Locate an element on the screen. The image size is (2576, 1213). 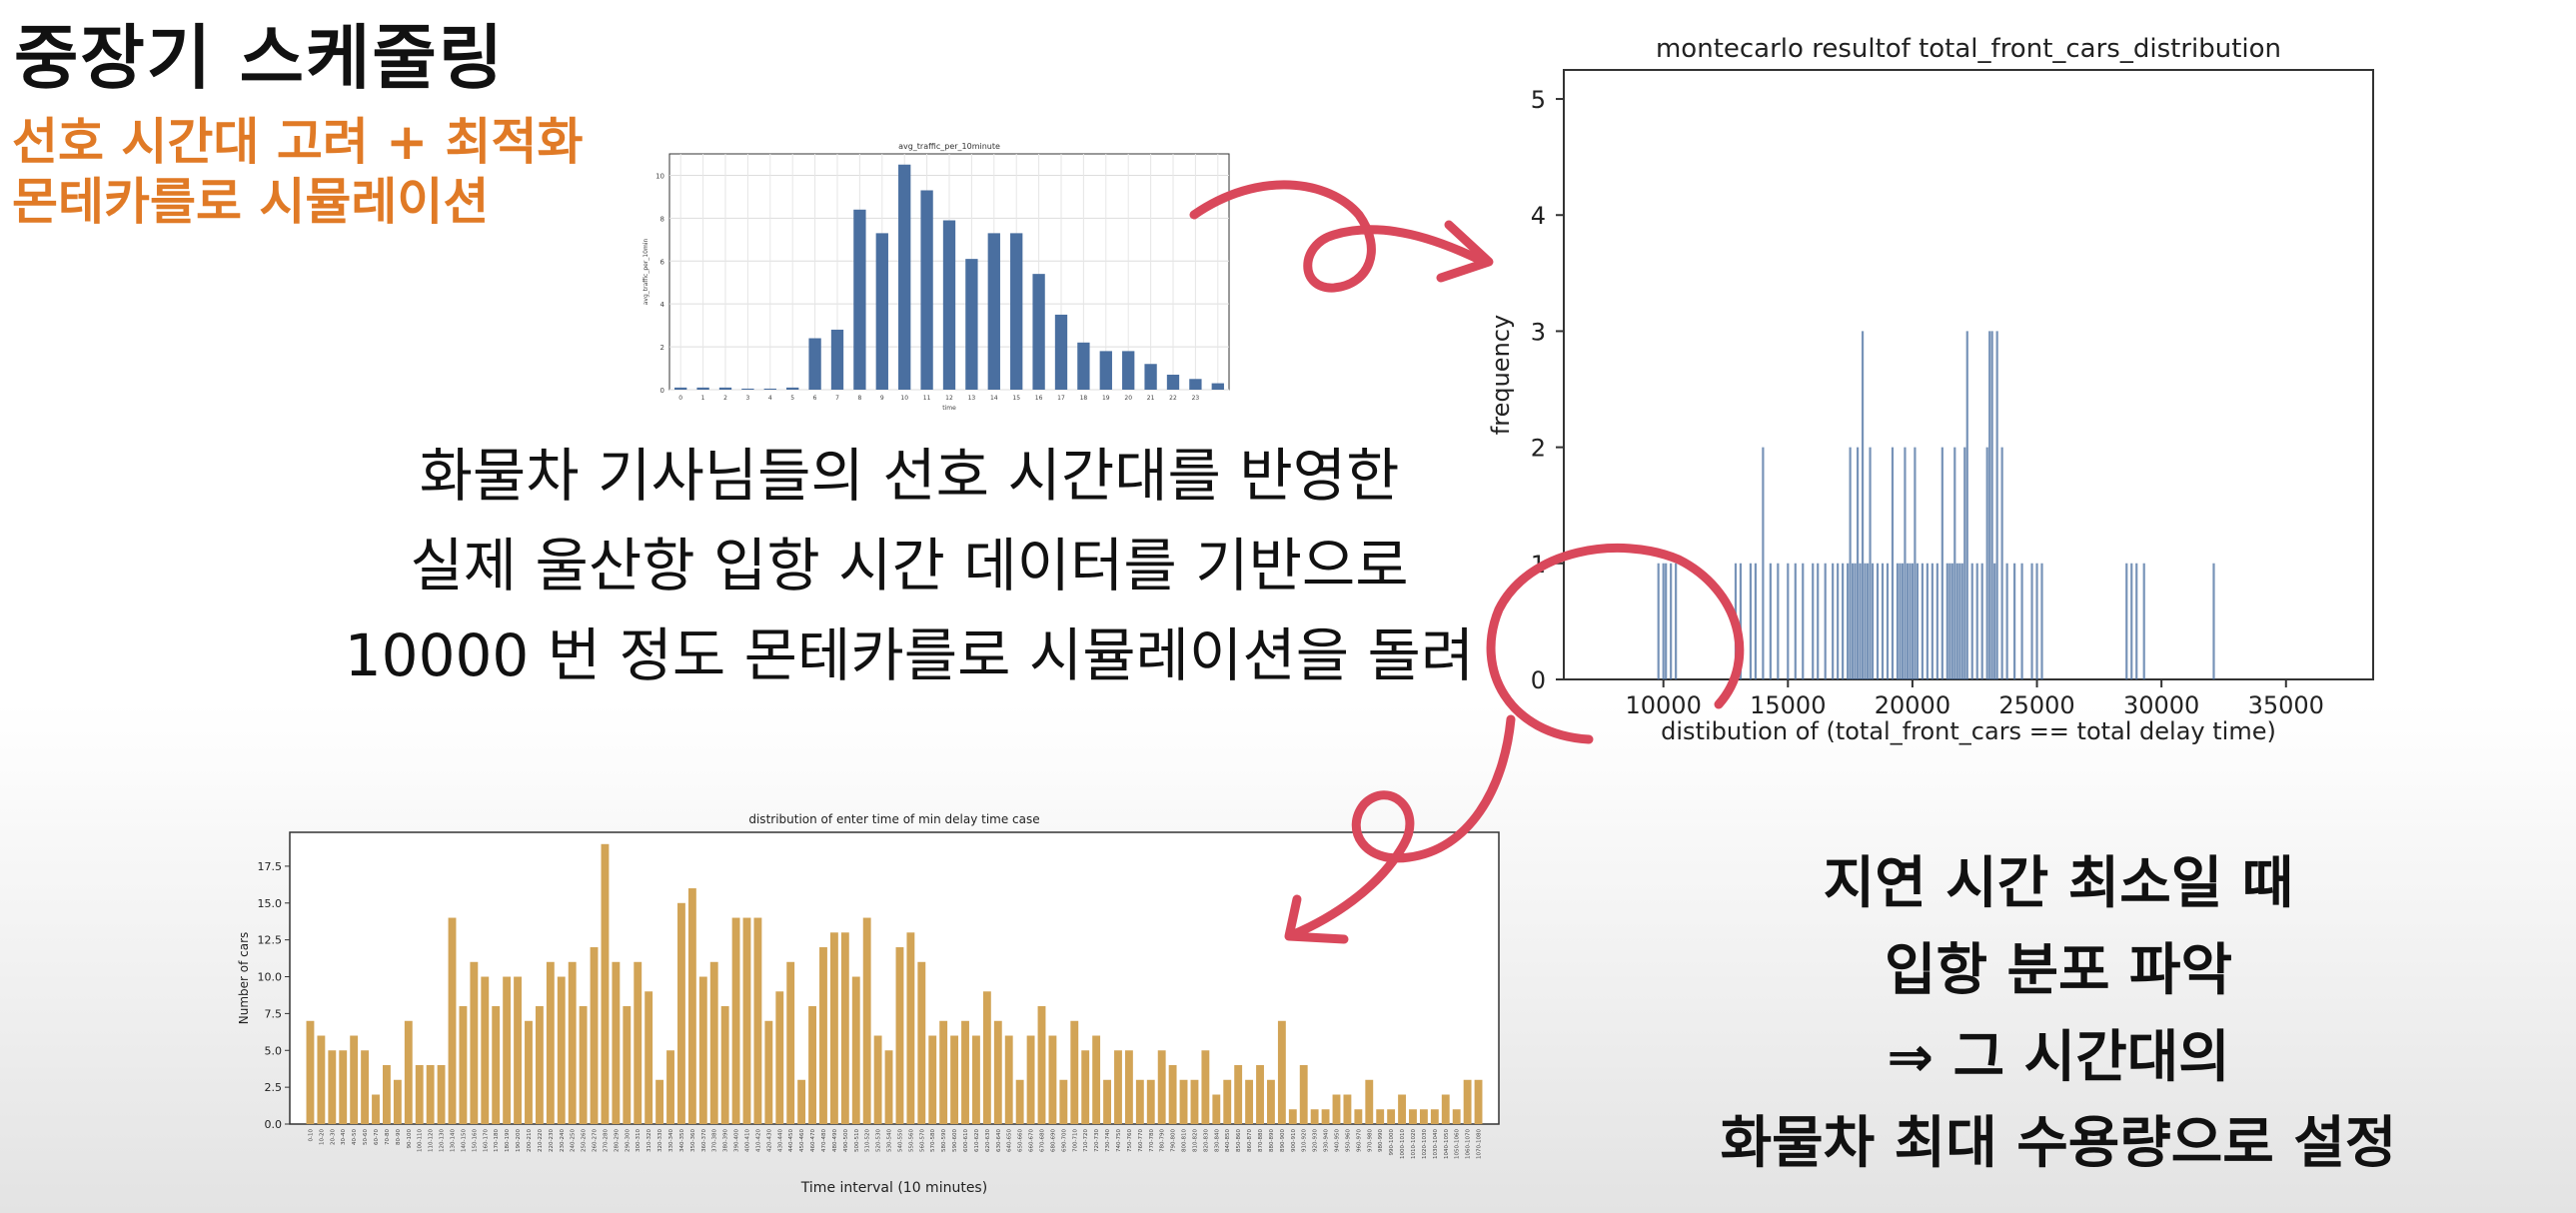
x-tick-label: 0 is located at coordinates (680, 398).